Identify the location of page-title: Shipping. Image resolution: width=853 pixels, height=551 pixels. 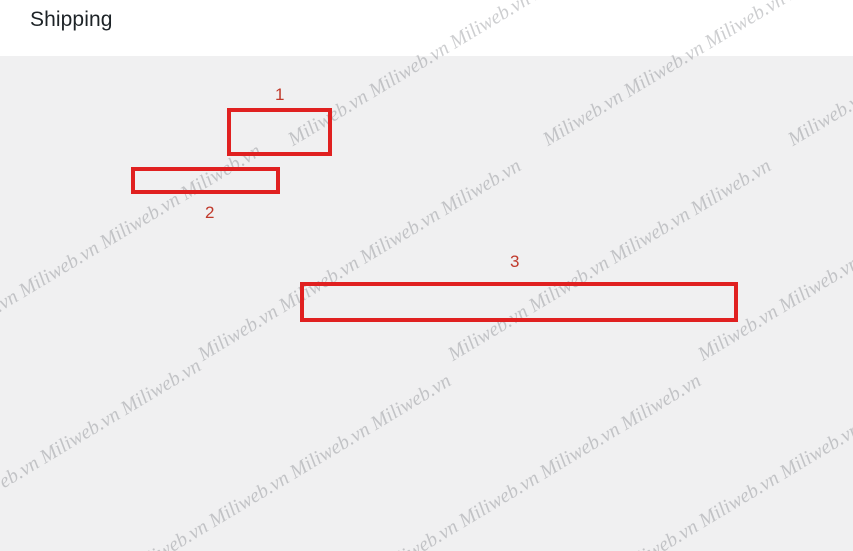
(71, 19).